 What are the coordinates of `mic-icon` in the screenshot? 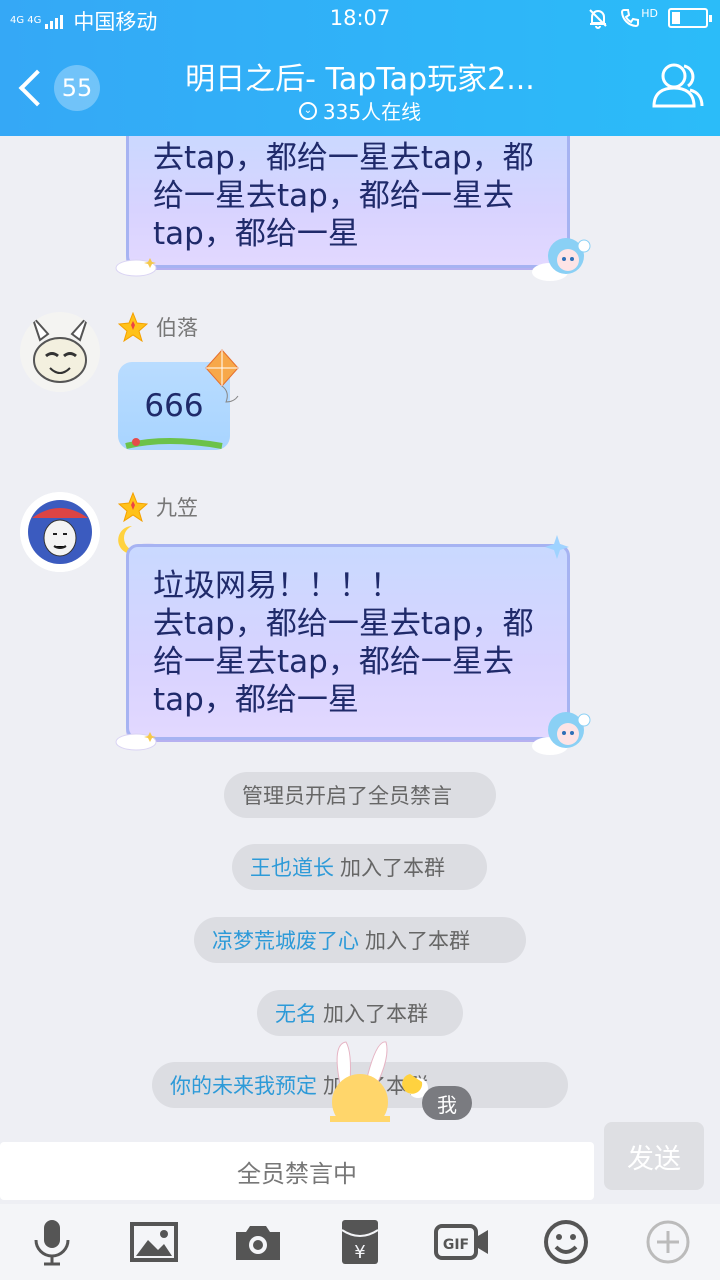 It's located at (52, 1242).